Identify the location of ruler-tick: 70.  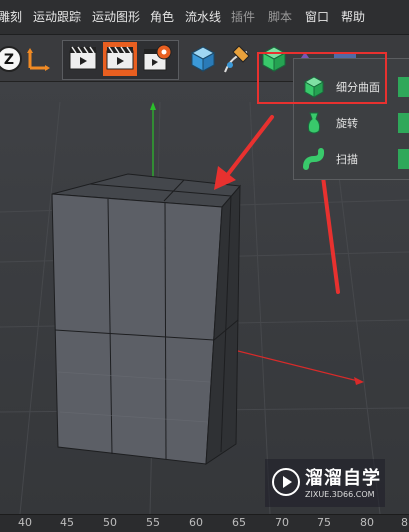
(282, 522).